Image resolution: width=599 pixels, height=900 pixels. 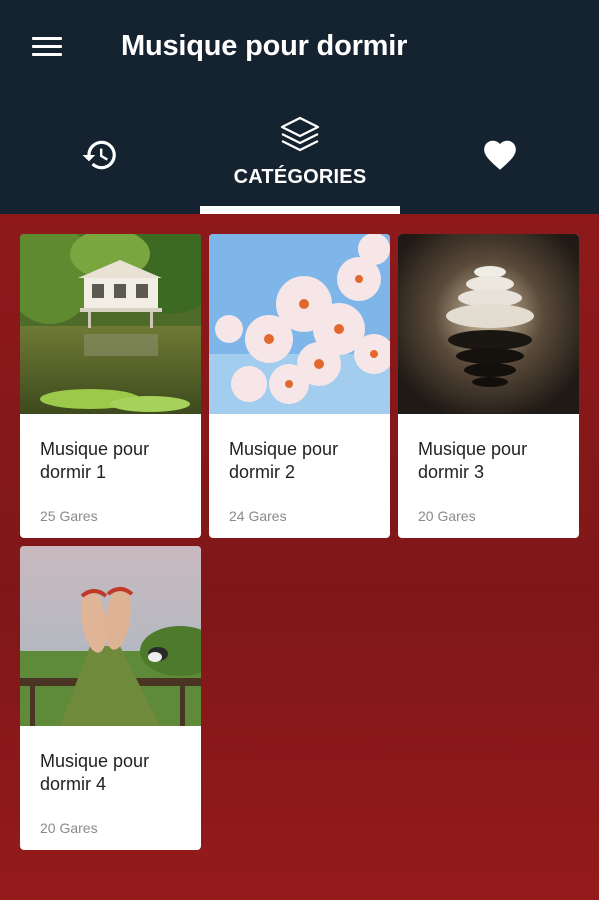 What do you see at coordinates (110, 324) in the screenshot?
I see `pond-pavilion-photo` at bounding box center [110, 324].